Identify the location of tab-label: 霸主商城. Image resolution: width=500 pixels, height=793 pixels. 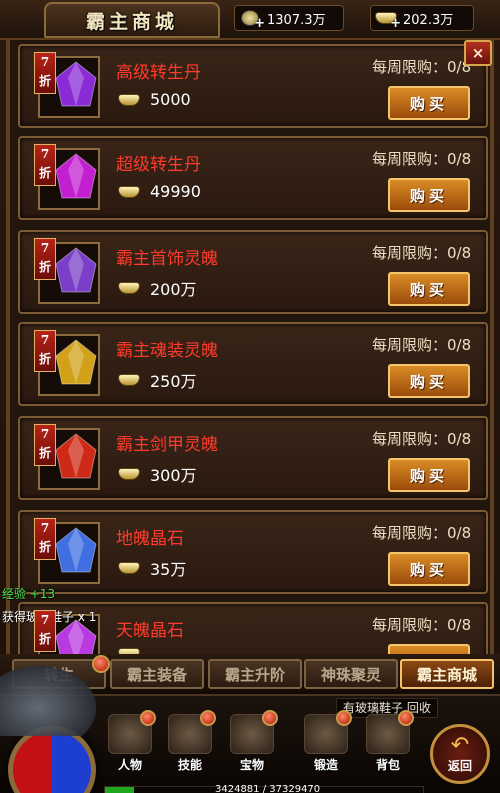
(446, 674).